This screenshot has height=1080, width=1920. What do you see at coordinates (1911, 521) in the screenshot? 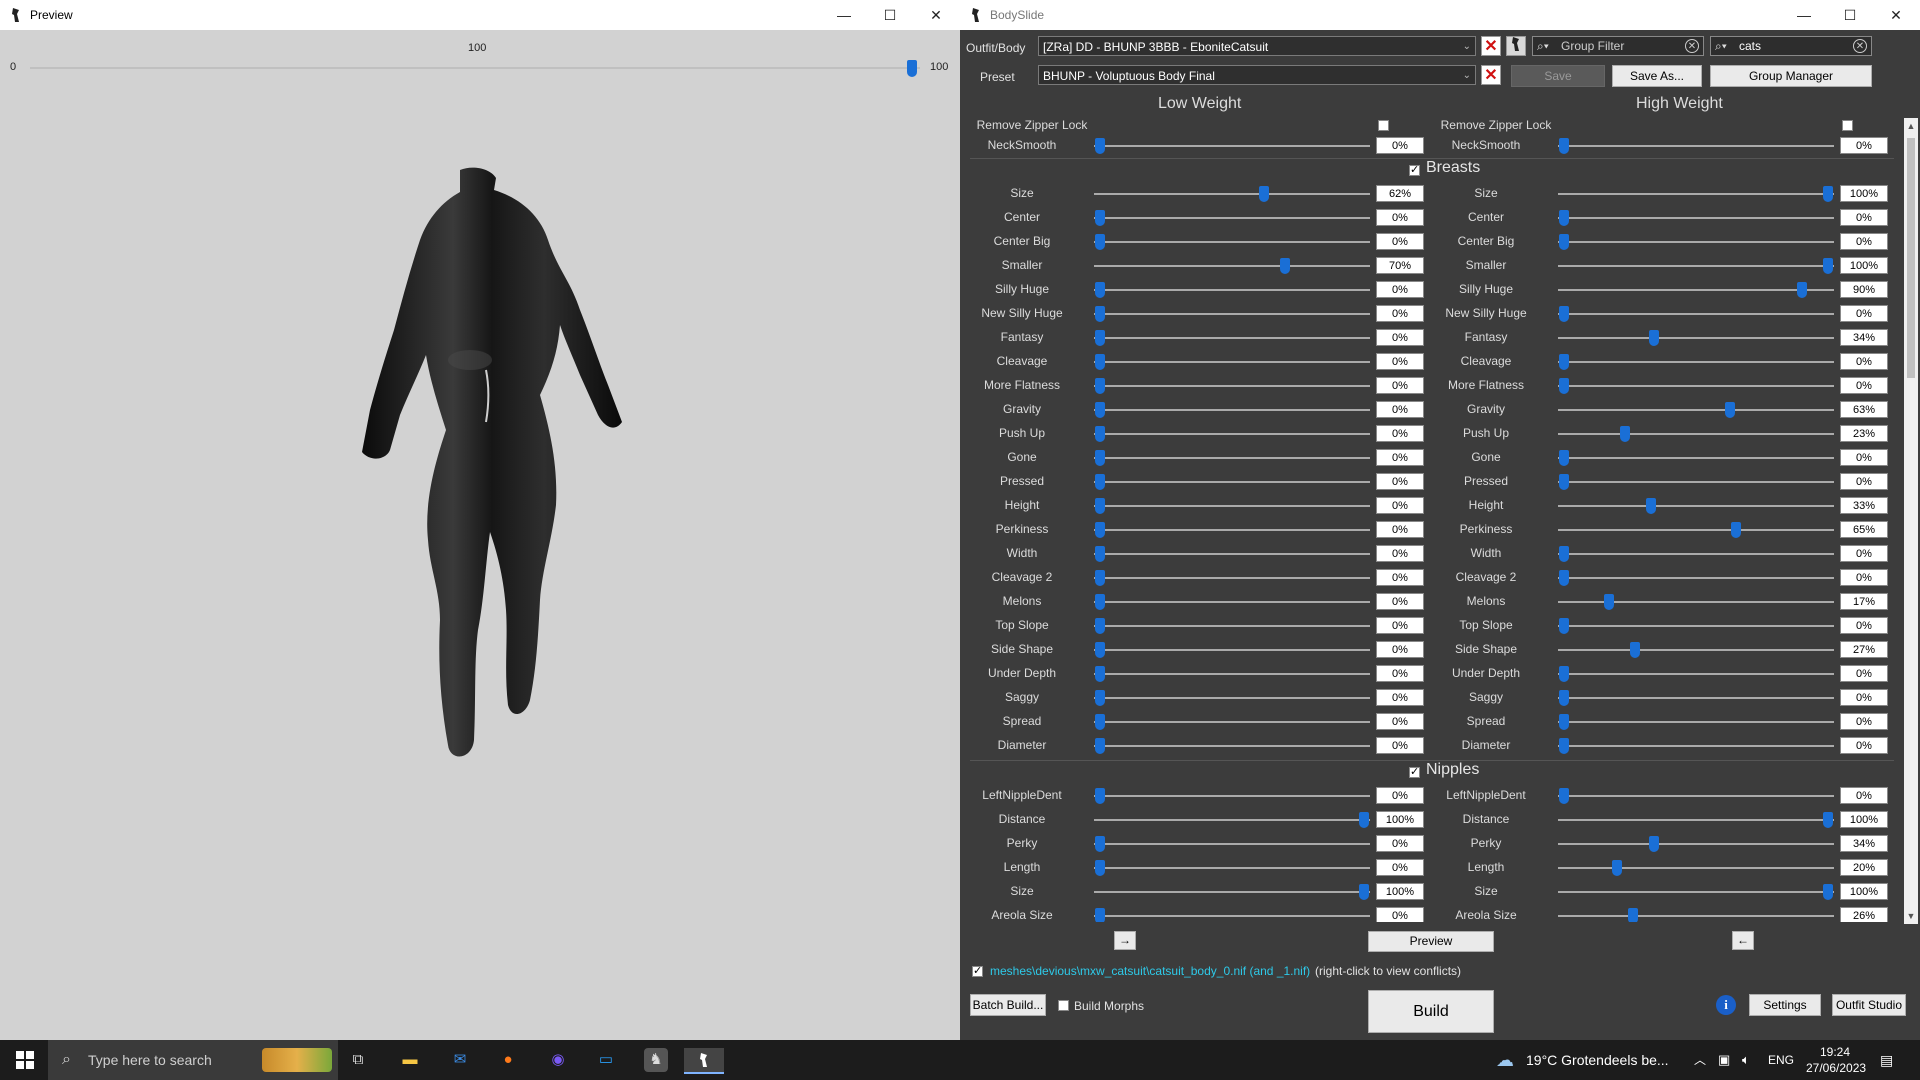
I see `slider-list-scrollbar: ▲ ▼` at bounding box center [1911, 521].